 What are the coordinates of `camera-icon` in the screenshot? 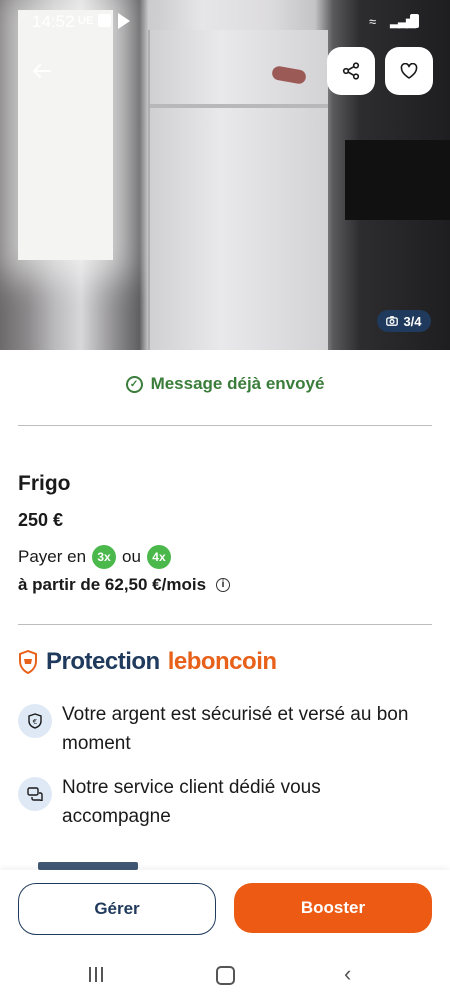 It's located at (392, 321).